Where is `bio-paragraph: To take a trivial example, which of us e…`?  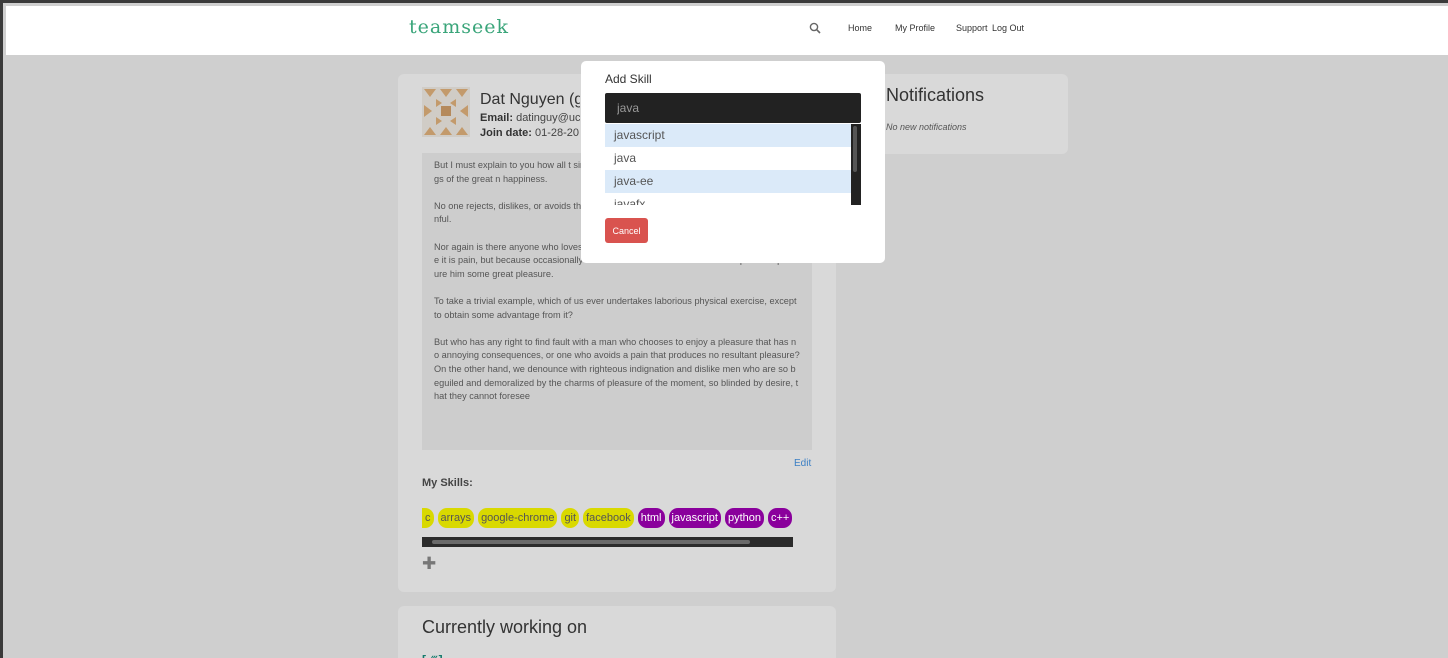
bio-paragraph: To take a trivial example, which of us e… is located at coordinates (615, 307).